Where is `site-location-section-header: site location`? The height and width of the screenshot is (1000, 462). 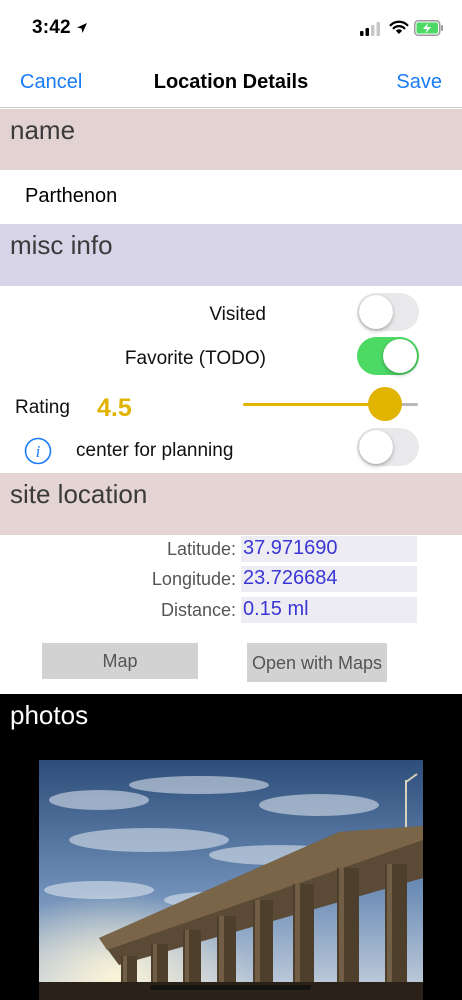 site-location-section-header: site location is located at coordinates (231, 504).